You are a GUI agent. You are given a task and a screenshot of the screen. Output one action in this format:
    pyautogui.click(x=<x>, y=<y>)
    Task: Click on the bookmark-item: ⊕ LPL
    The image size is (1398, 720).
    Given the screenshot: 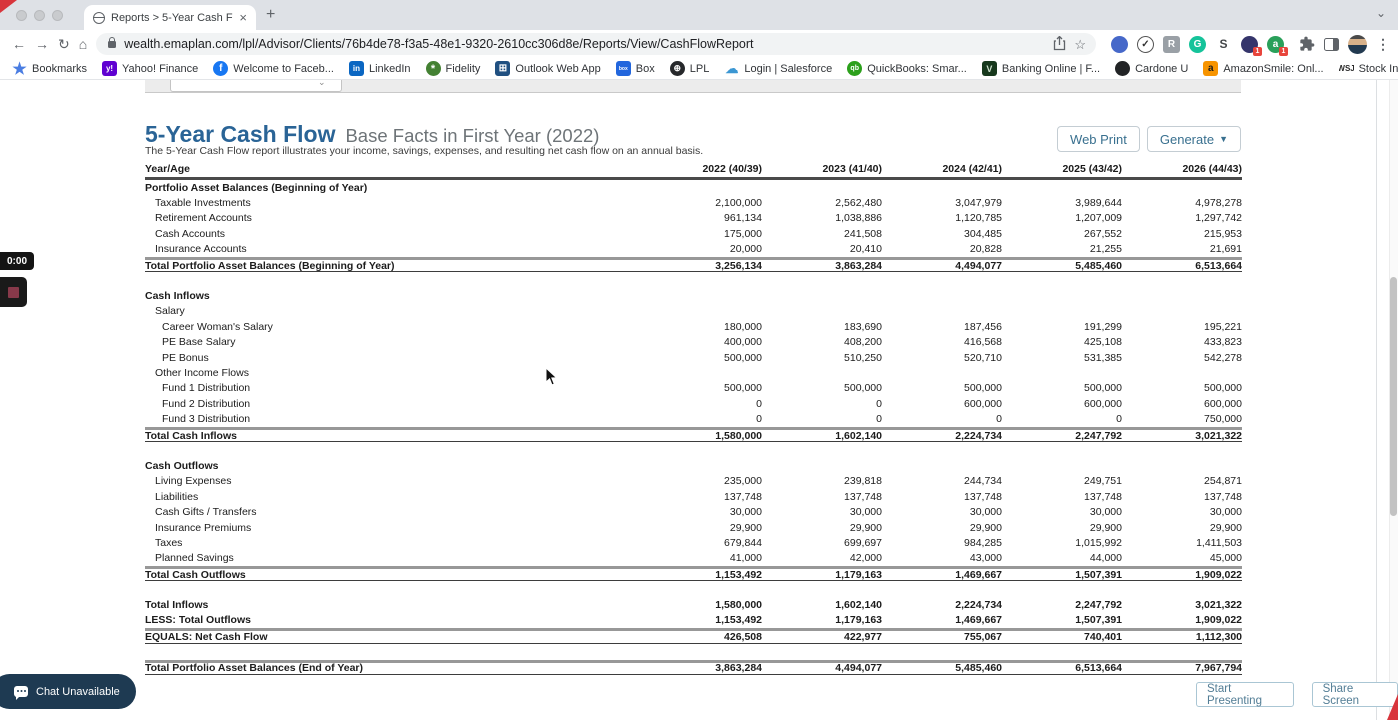 What is the action you would take?
    pyautogui.click(x=689, y=68)
    